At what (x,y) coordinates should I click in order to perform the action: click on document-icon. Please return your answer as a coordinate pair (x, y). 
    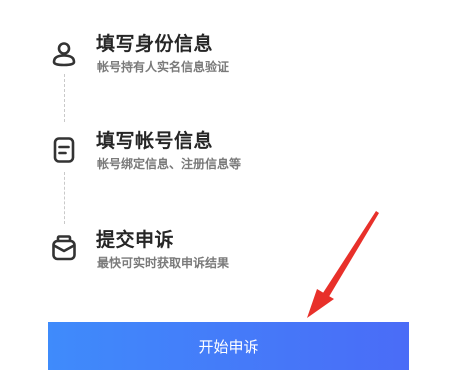
    Looking at the image, I should click on (64, 150).